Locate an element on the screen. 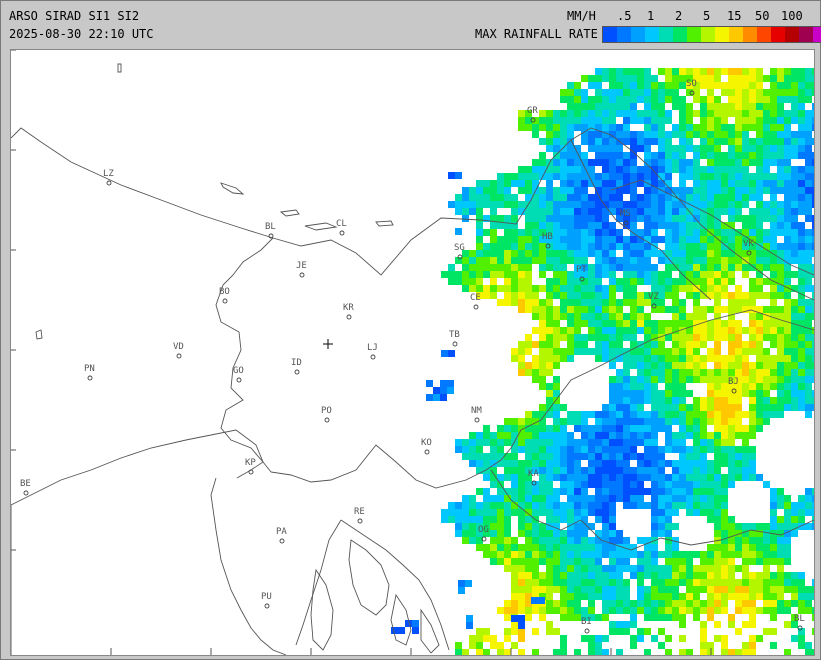 The height and width of the screenshot is (660, 821). timestamp: 2025-08-30 22:10 UTC is located at coordinates (81, 34).